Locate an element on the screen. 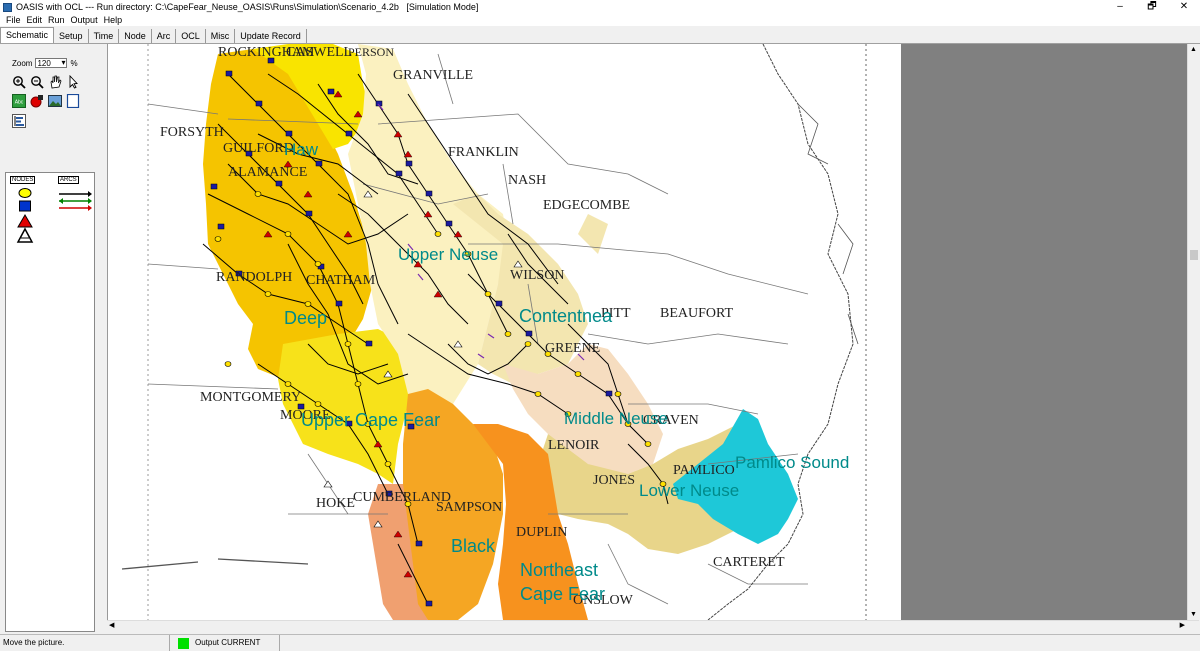 Image resolution: width=1200 pixels, height=651 pixels. tab-arc: Arc is located at coordinates (164, 36).